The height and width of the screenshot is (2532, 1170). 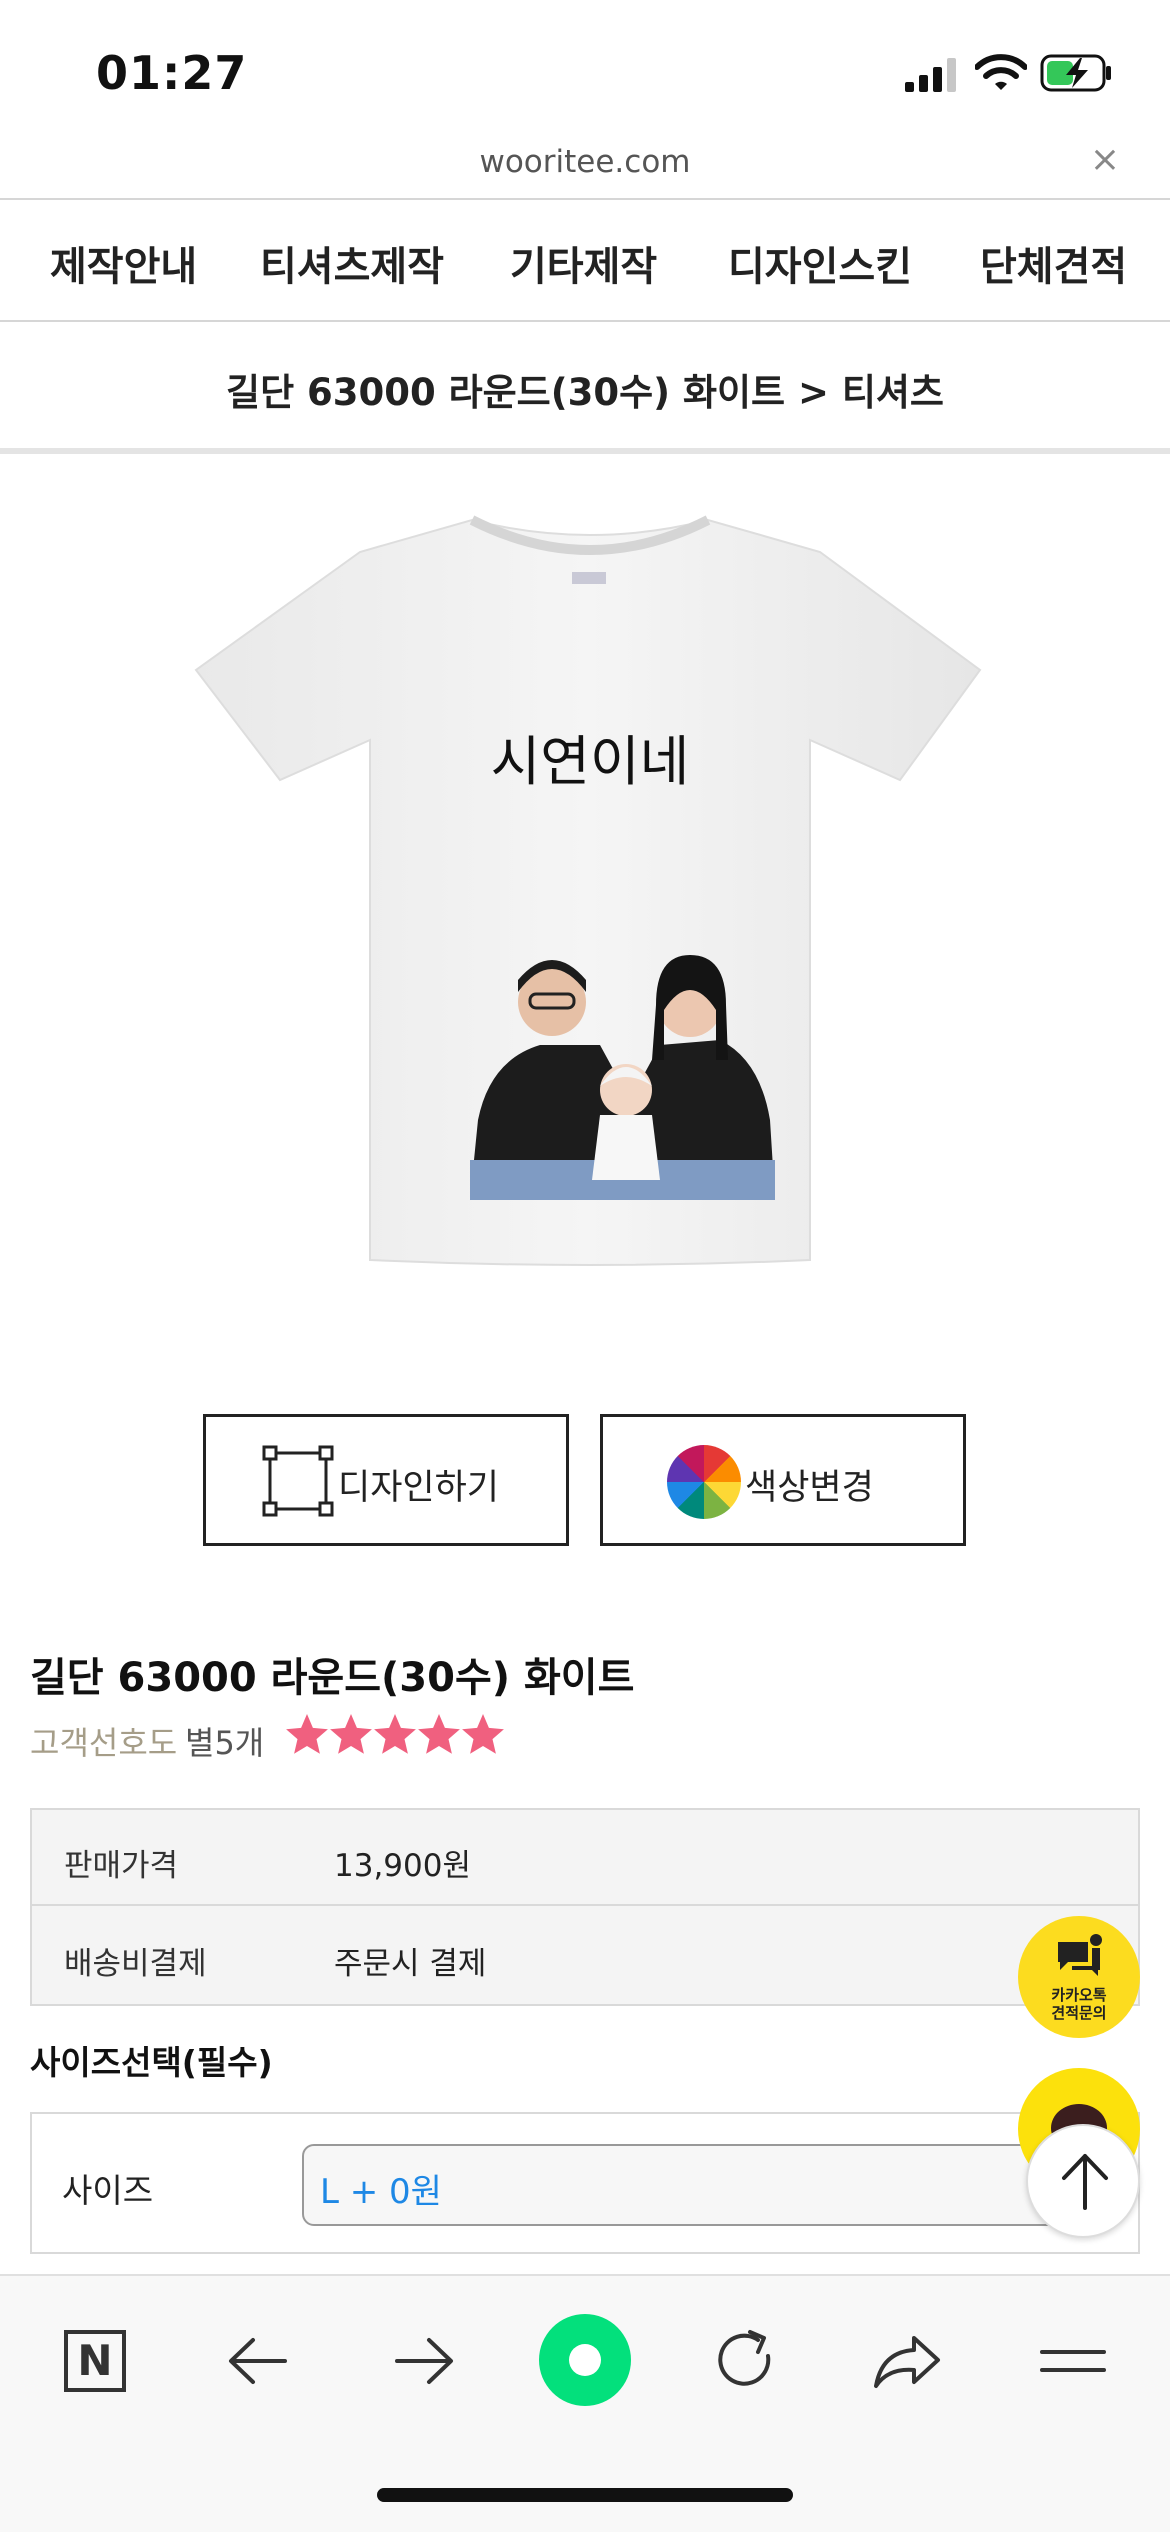 What do you see at coordinates (697, 2185) in the screenshot?
I see `size-select: L + 0원` at bounding box center [697, 2185].